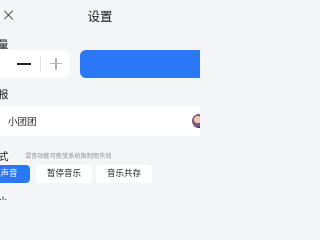  Describe the element at coordinates (22, 122) in the screenshot. I see `report-target-name: 小团团` at that location.